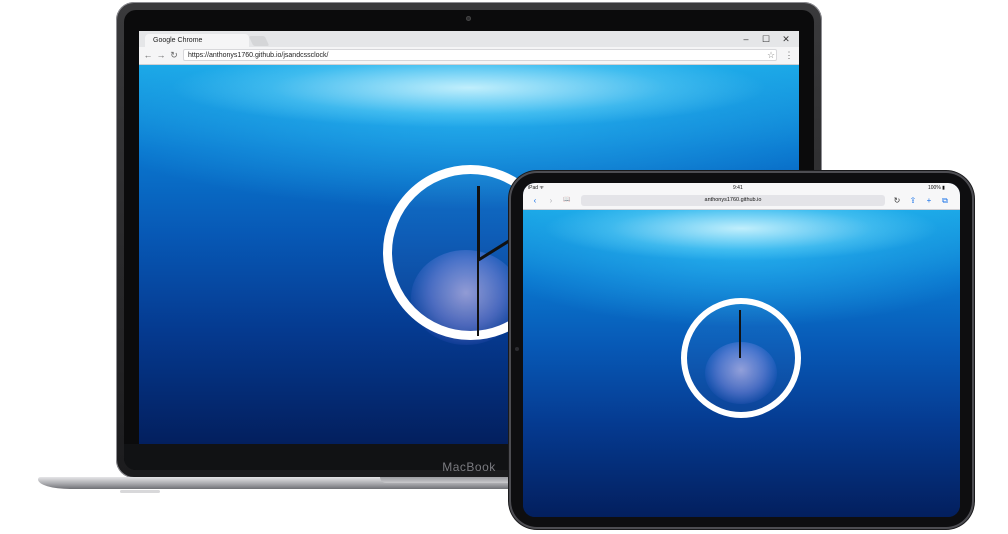 This screenshot has height=534, width=1008. What do you see at coordinates (913, 200) in the screenshot?
I see `share-icon: ⇪` at bounding box center [913, 200].